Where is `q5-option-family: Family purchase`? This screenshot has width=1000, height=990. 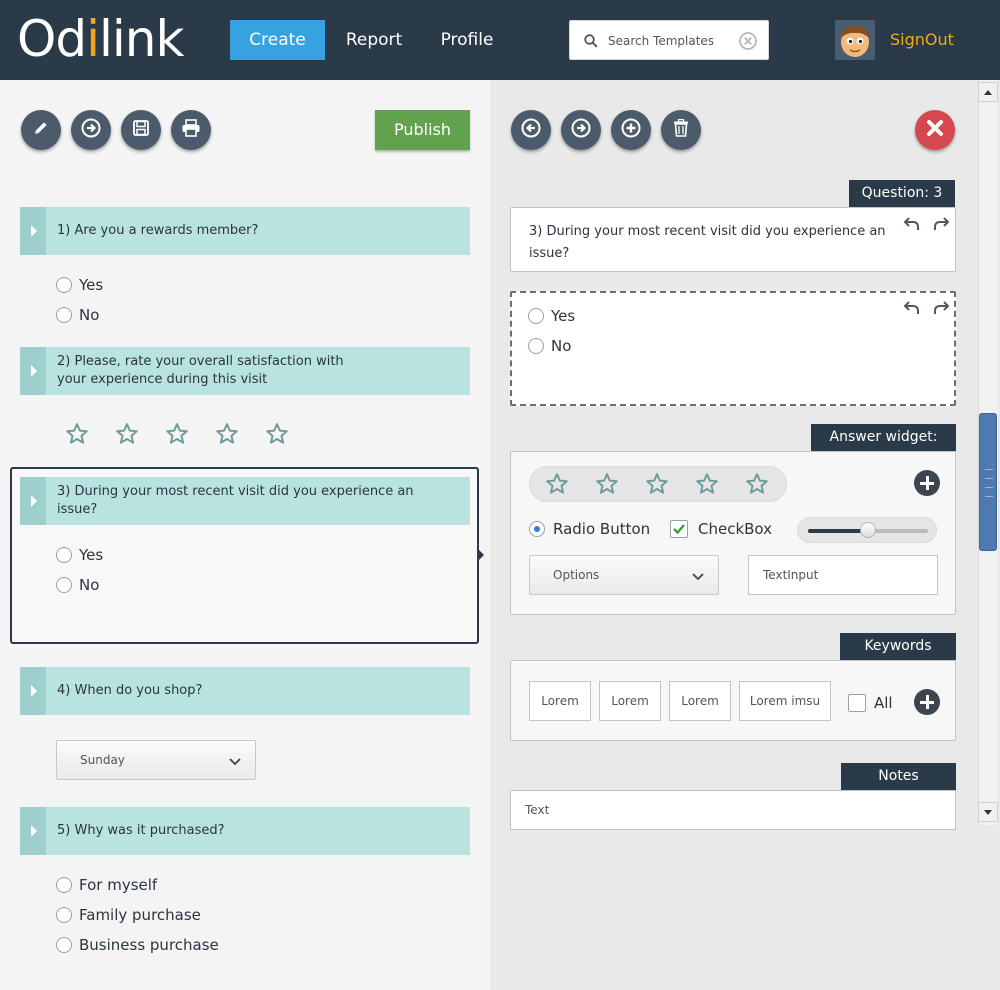 q5-option-family: Family purchase is located at coordinates (128, 915).